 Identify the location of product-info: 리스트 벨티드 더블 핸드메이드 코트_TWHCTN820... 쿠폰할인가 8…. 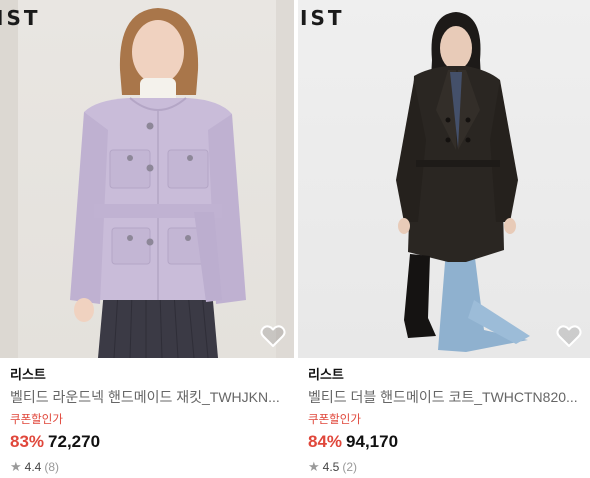
(446, 421).